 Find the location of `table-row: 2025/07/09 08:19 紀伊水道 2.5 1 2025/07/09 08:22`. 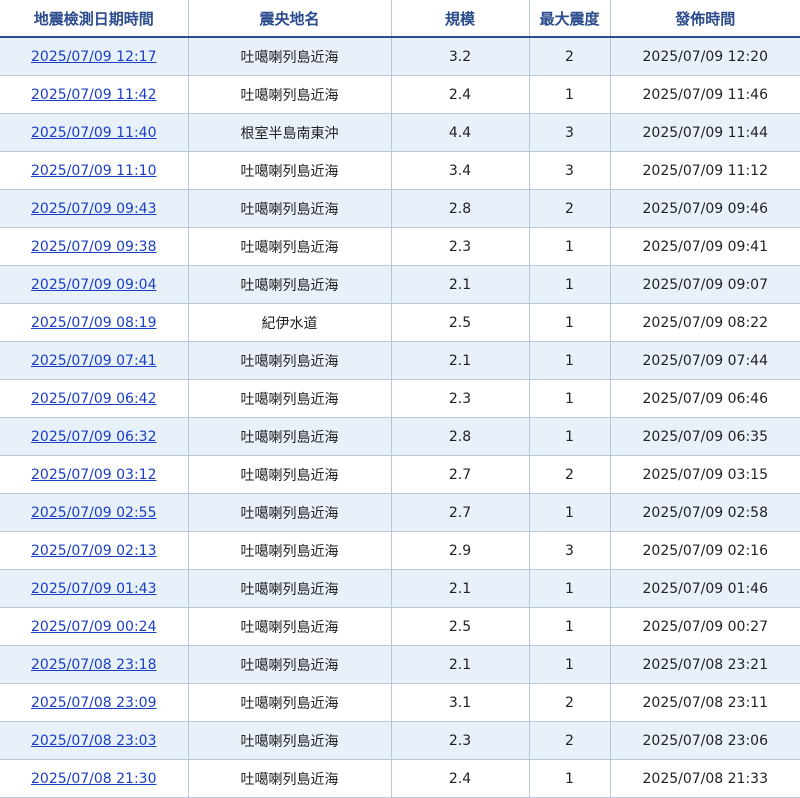

table-row: 2025/07/09 08:19 紀伊水道 2.5 1 2025/07/09 08:22 is located at coordinates (400, 322).